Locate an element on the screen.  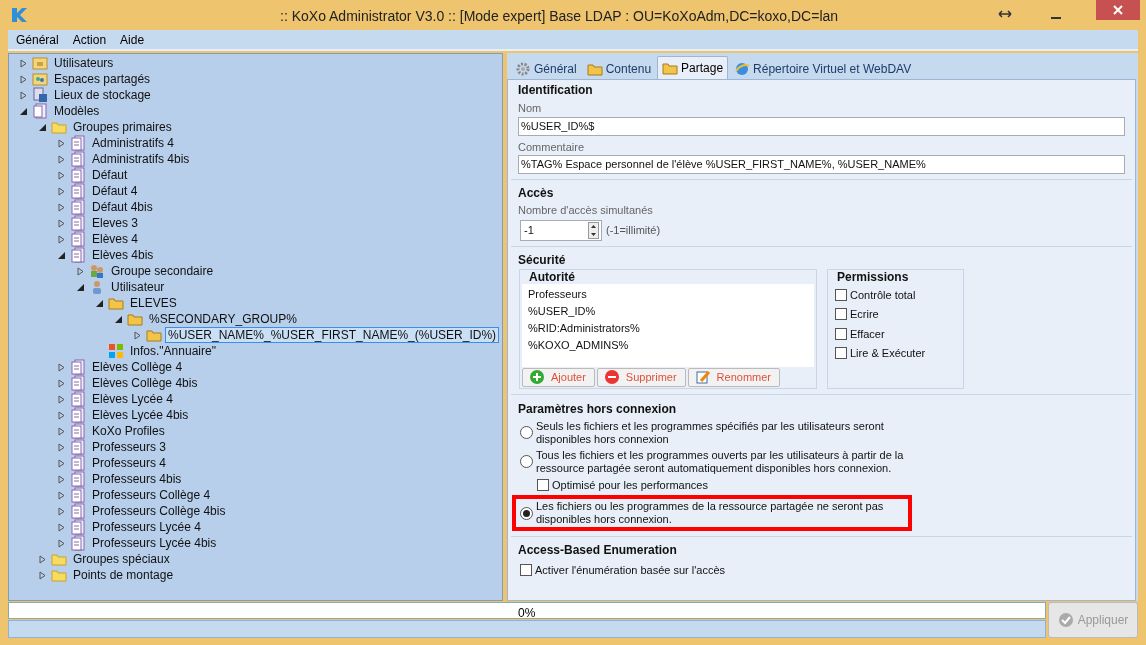
text-field: %USER_ID%$ is located at coordinates (821, 126).